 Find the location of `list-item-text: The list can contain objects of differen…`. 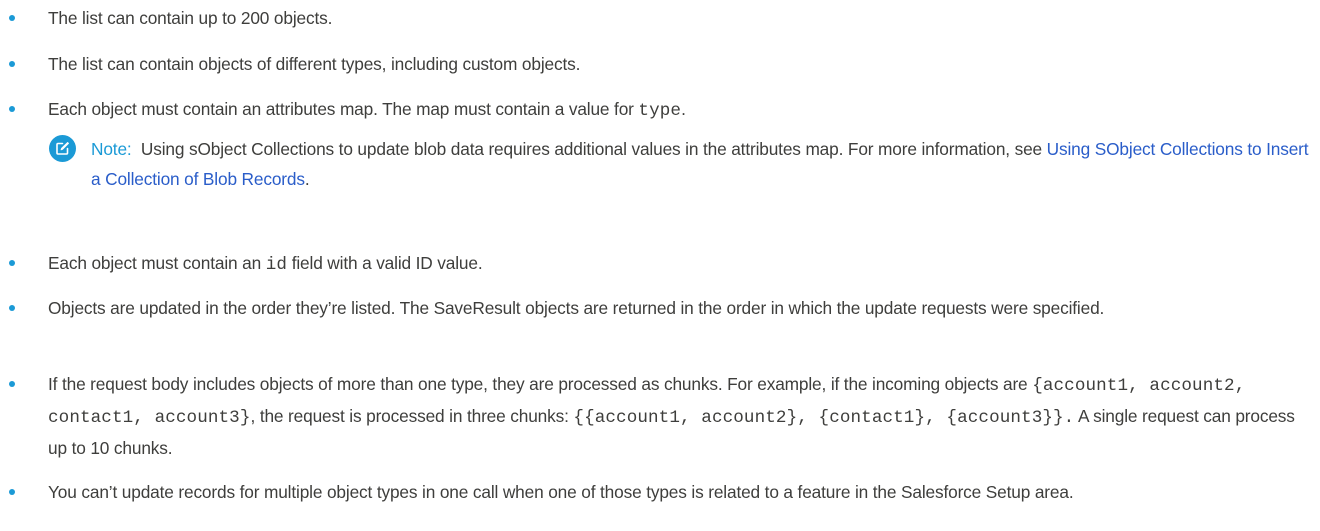

list-item-text: The list can contain objects of differen… is located at coordinates (314, 64).